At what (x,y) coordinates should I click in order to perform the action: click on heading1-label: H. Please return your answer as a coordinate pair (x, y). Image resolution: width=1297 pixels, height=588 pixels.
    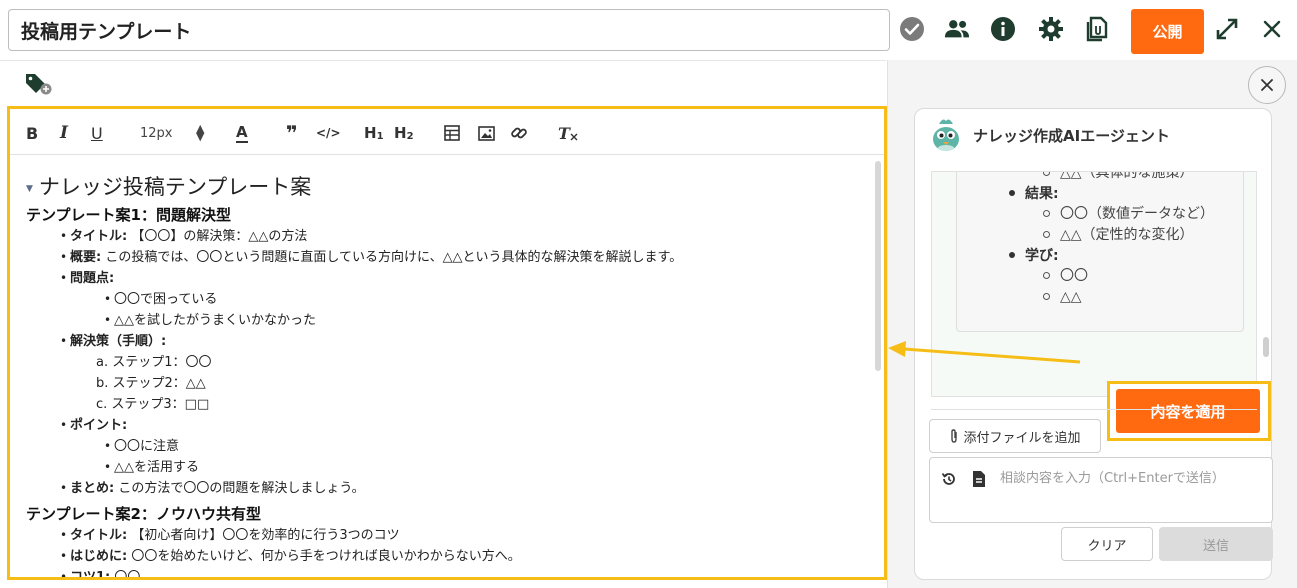
    Looking at the image, I should click on (370, 133).